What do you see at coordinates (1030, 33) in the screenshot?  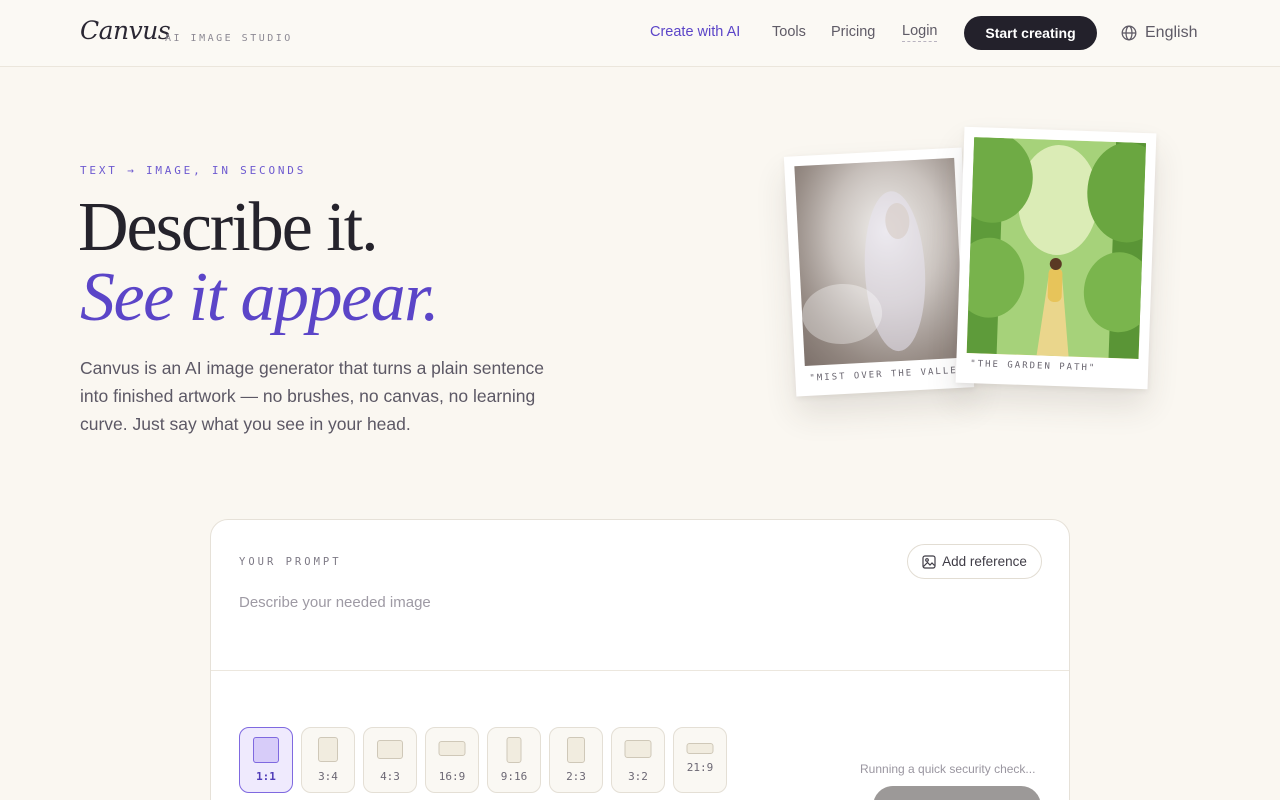 I see `start-creating-button: Start creating` at bounding box center [1030, 33].